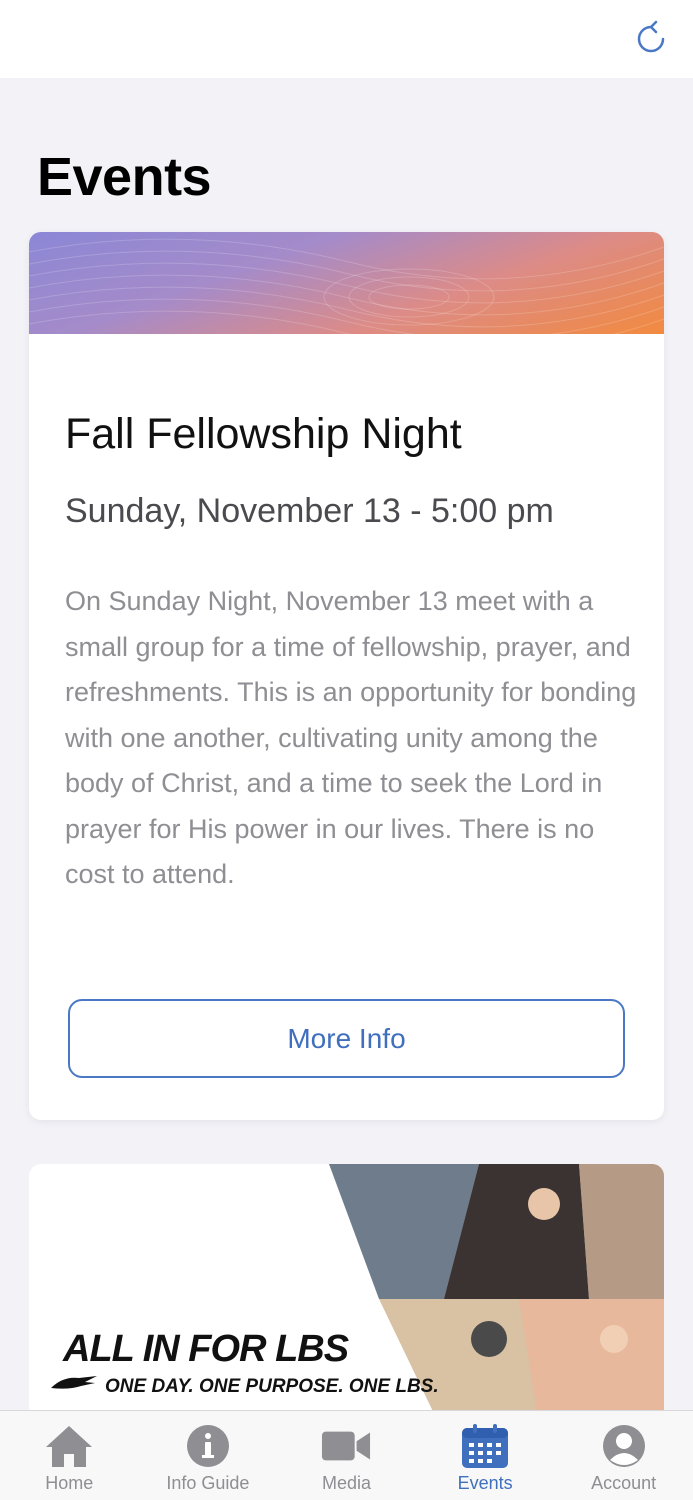 The width and height of the screenshot is (693, 1500). I want to click on event-date: Sunday, November 13 - 5:00 pm, so click(309, 511).